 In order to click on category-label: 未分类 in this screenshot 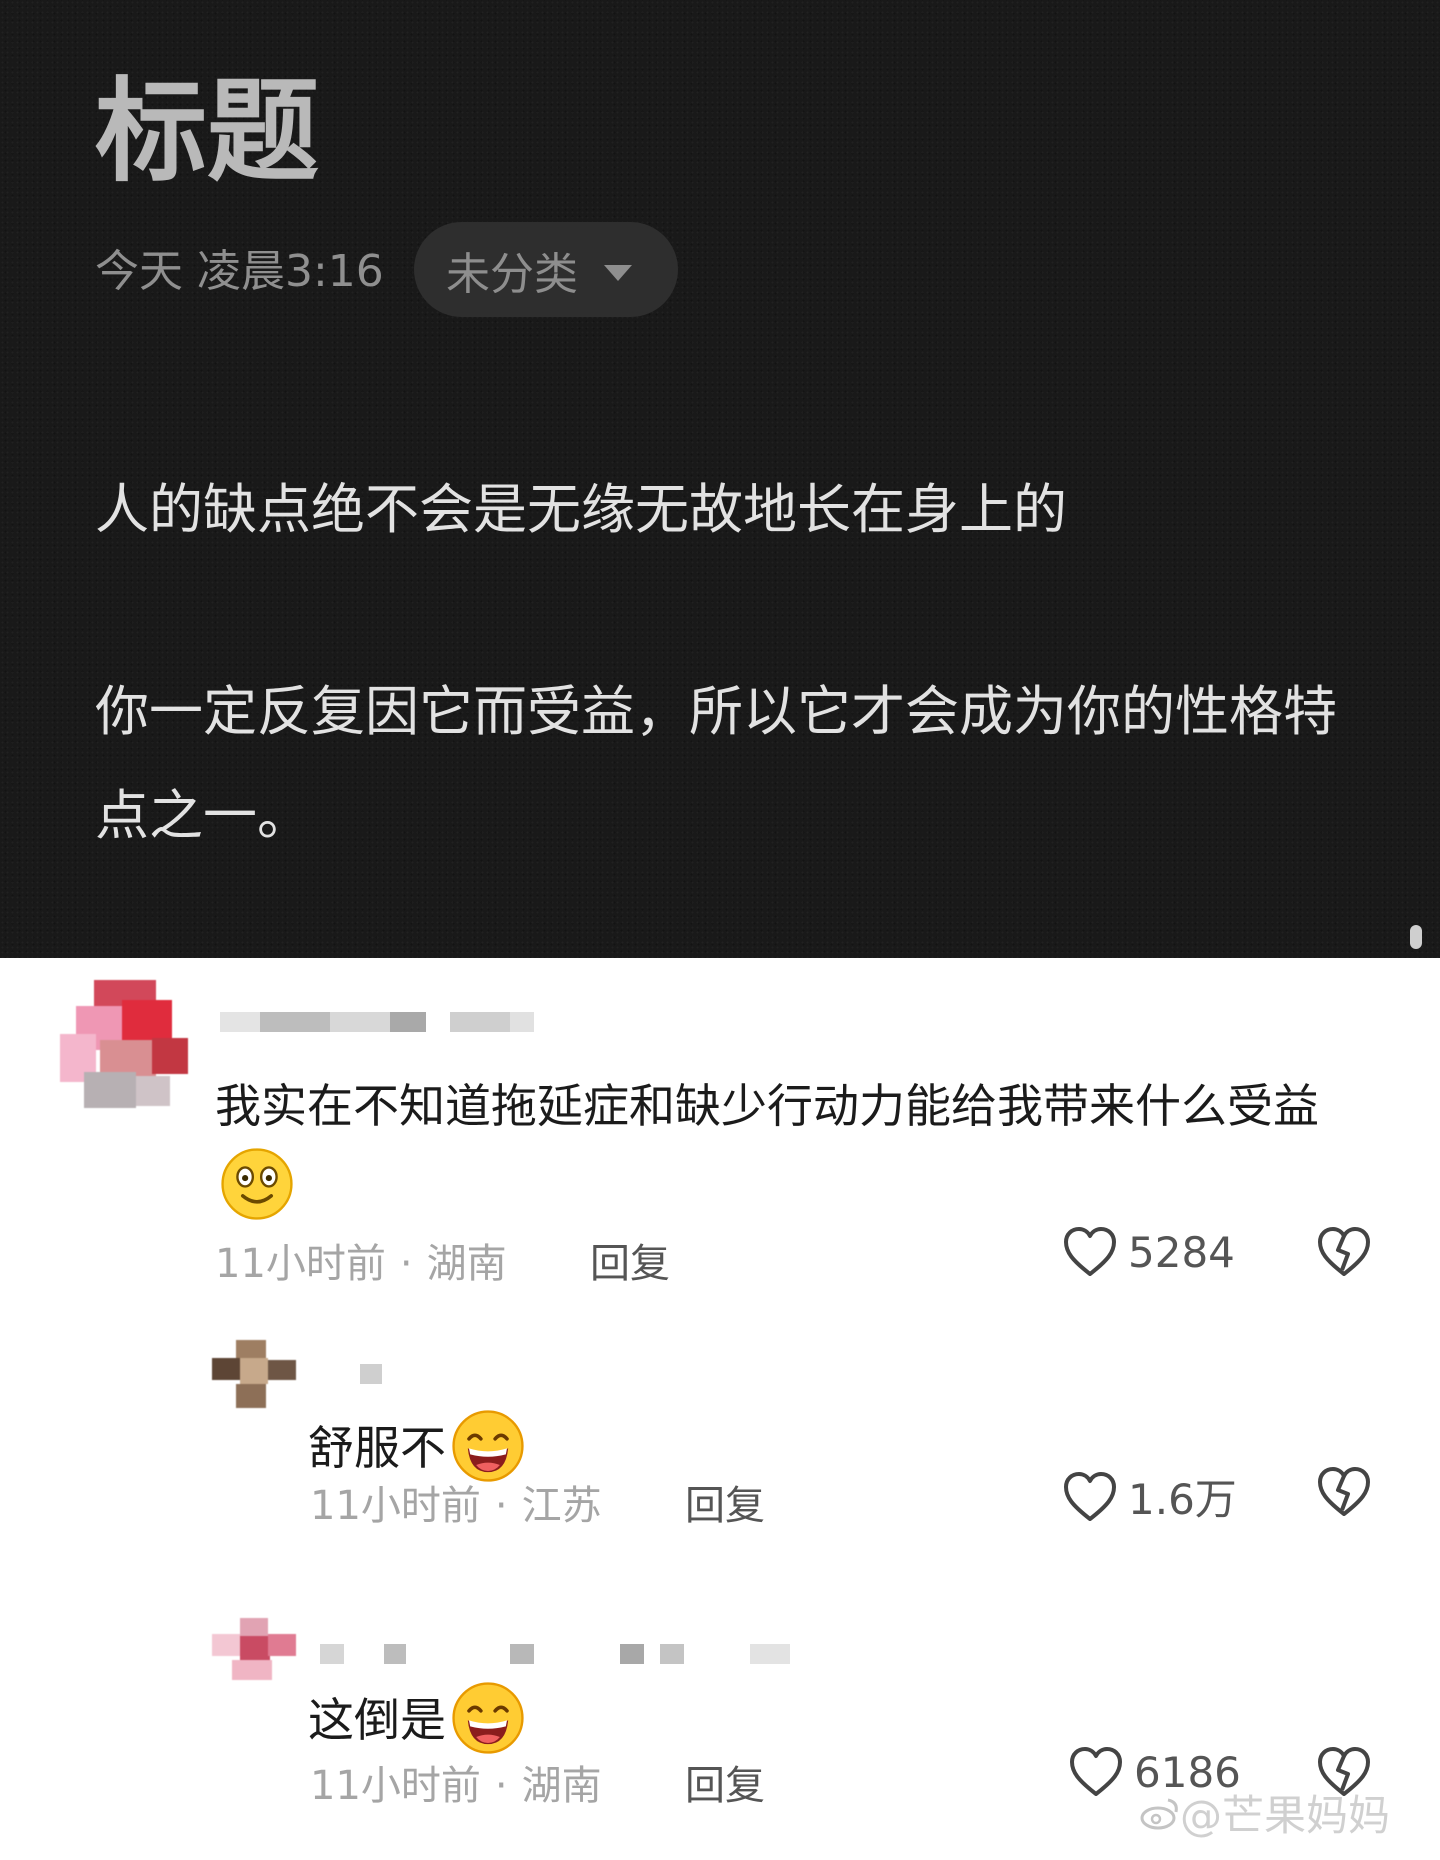, I will do `click(512, 274)`.